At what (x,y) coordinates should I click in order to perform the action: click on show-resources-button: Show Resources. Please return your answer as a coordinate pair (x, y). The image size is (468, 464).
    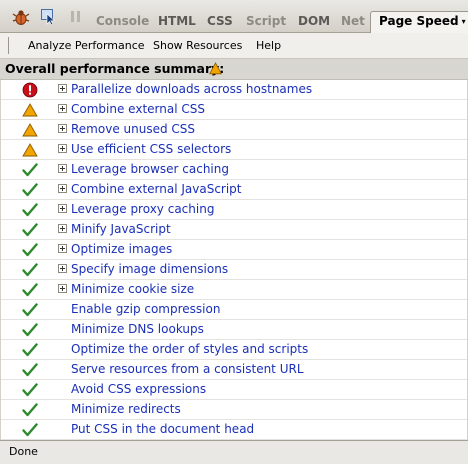
    Looking at the image, I should click on (197, 45).